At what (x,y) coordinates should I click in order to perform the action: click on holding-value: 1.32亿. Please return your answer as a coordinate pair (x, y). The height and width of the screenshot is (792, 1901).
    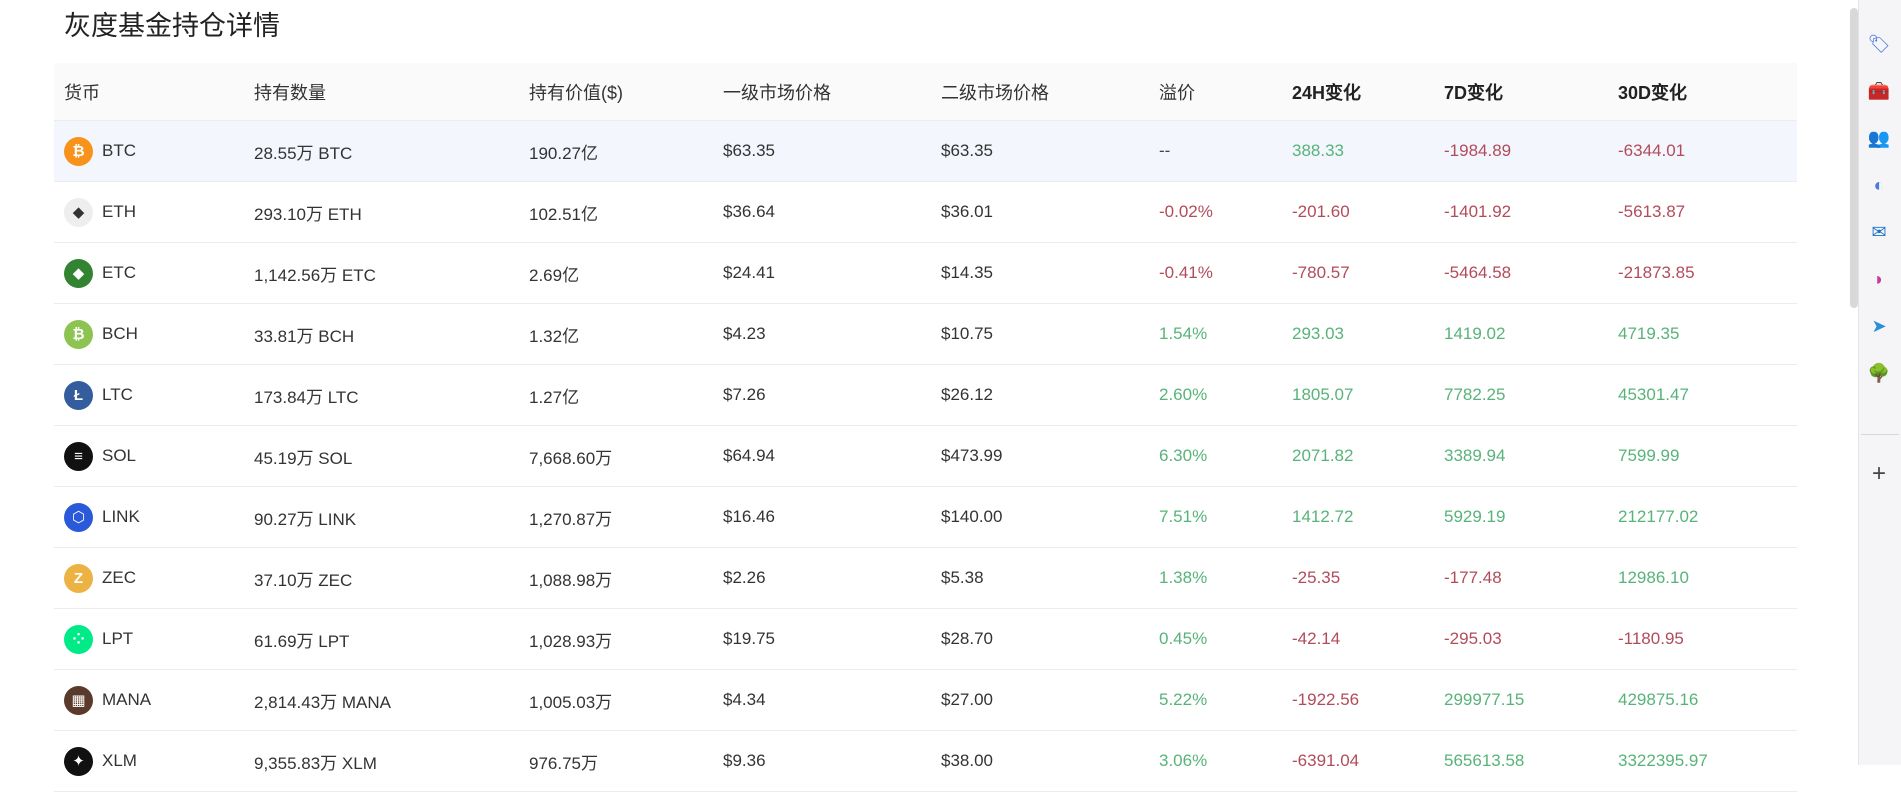
    Looking at the image, I should click on (554, 336).